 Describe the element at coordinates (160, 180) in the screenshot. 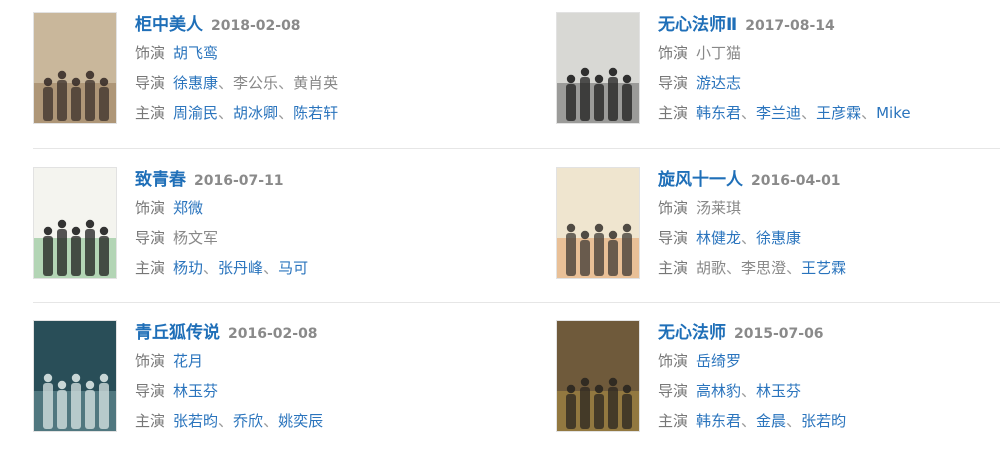

I see `show-title-link: 致青春` at that location.